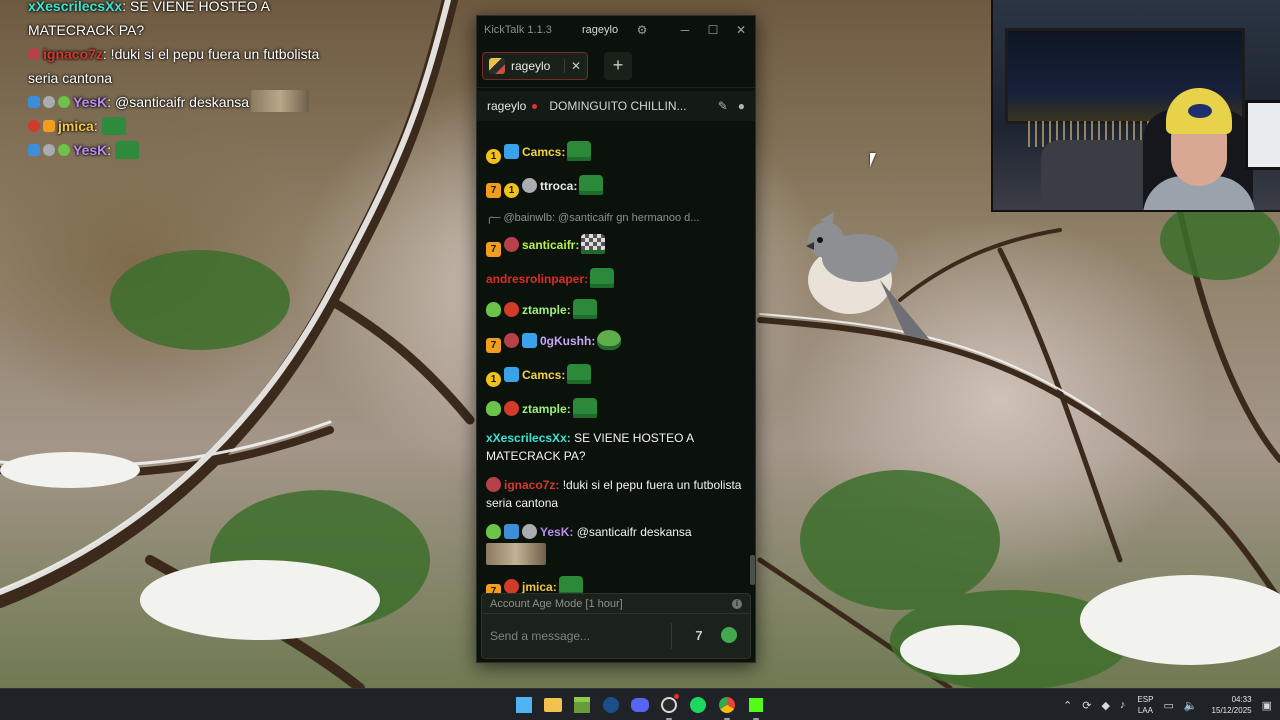 The width and height of the screenshot is (1280, 720). I want to click on pin-icon: ✎, so click(723, 106).